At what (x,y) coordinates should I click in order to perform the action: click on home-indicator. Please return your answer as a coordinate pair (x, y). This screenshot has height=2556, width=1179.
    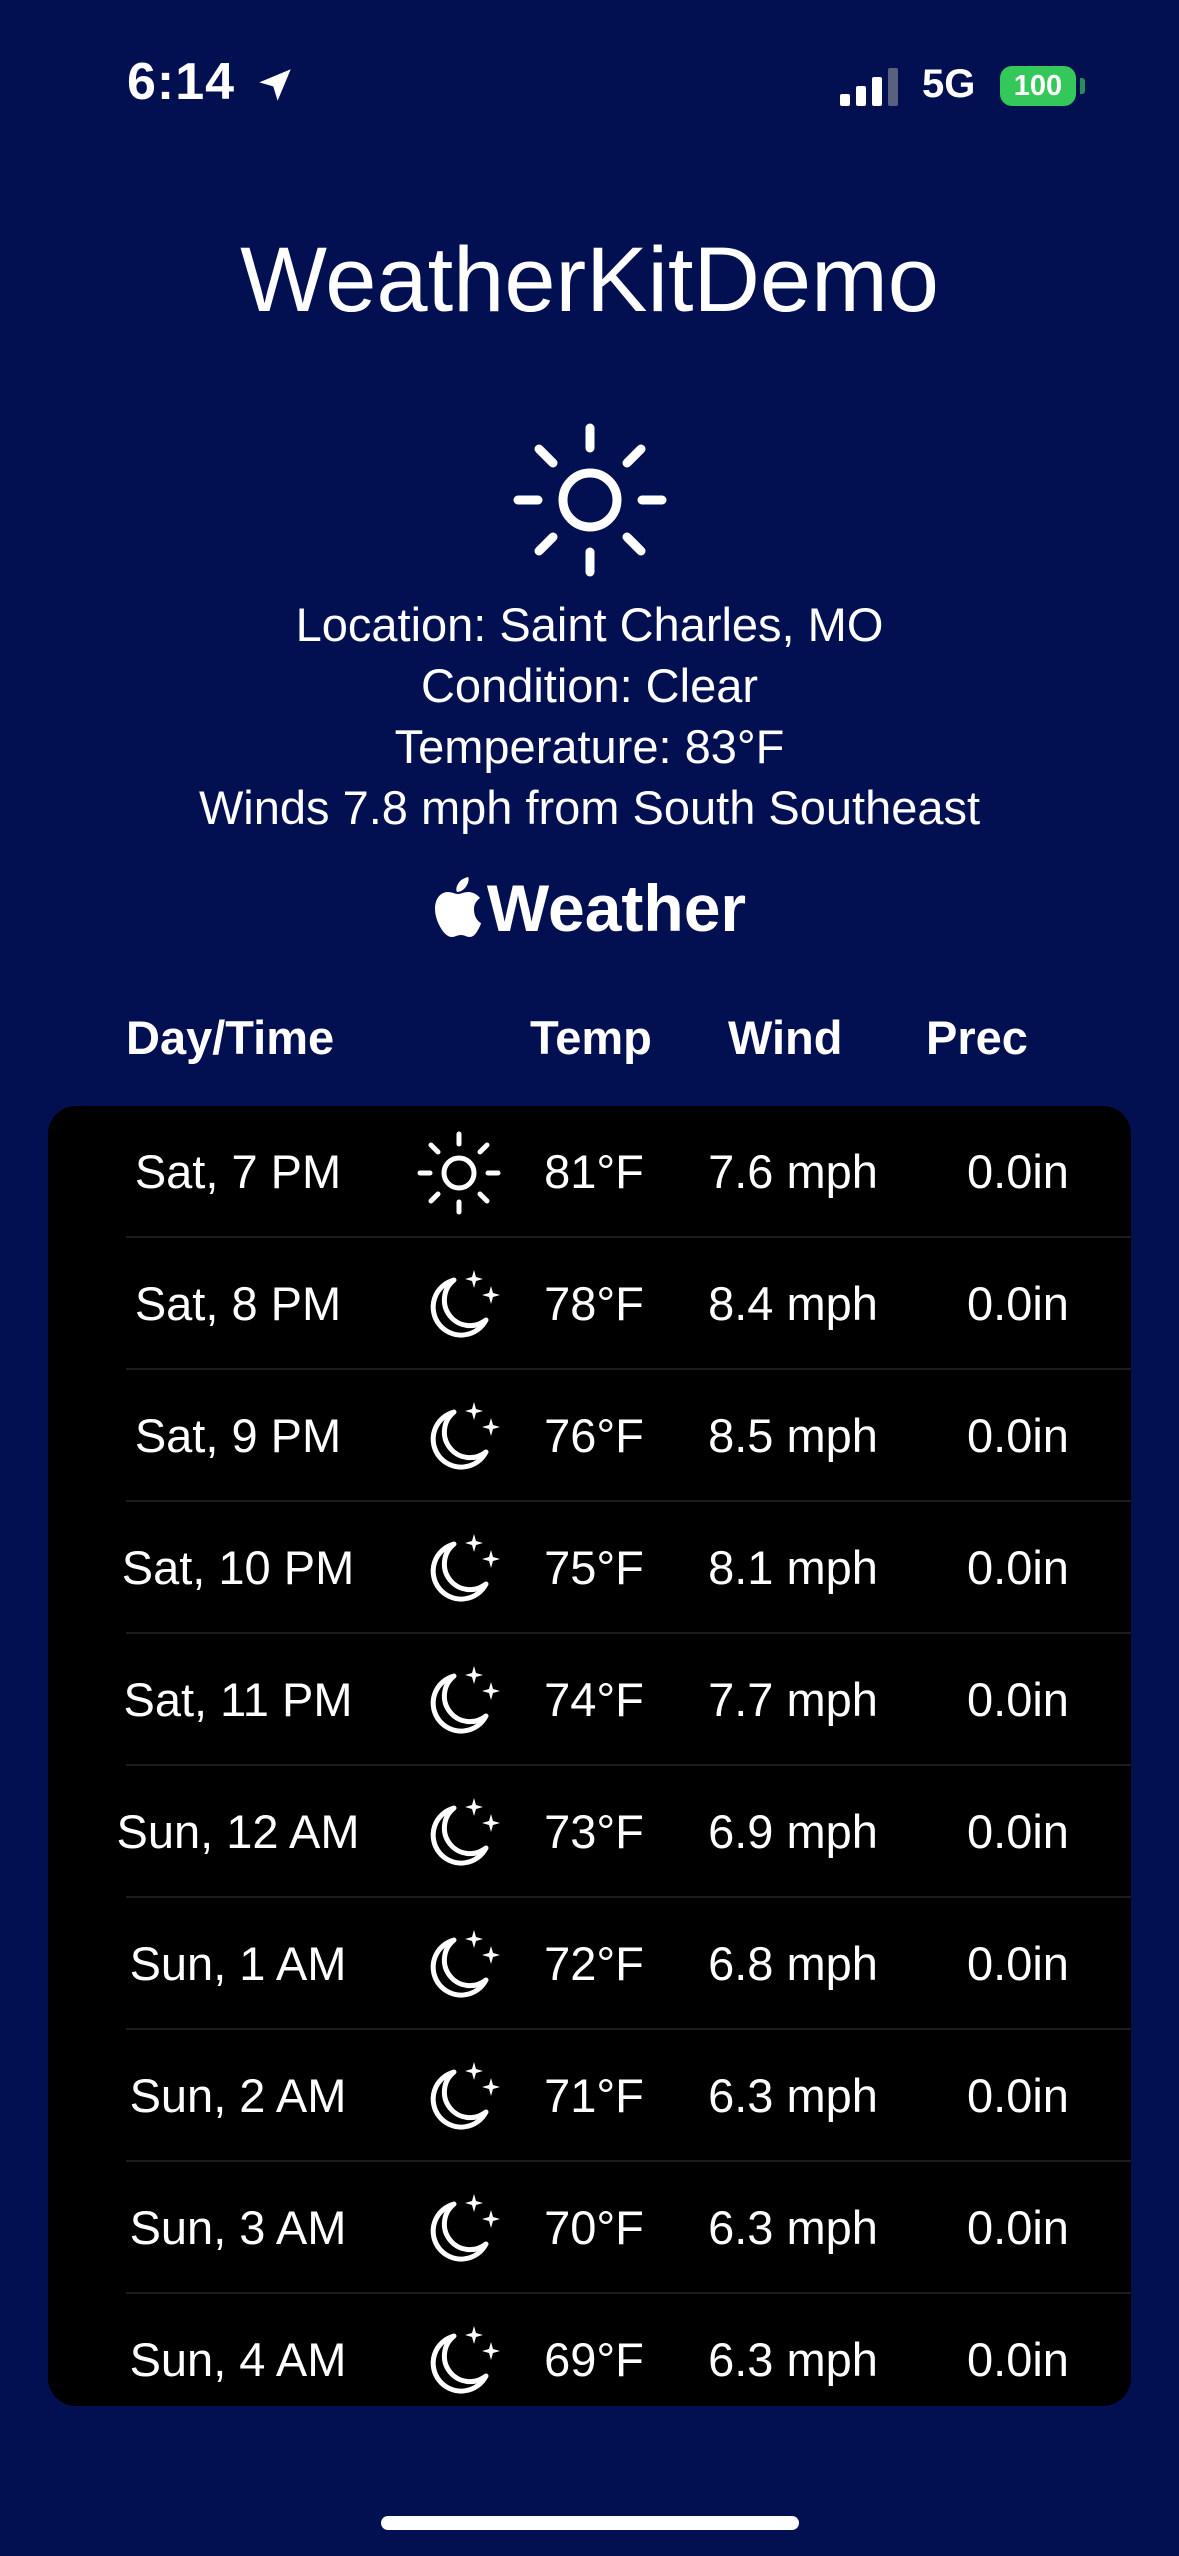
    Looking at the image, I should click on (590, 2523).